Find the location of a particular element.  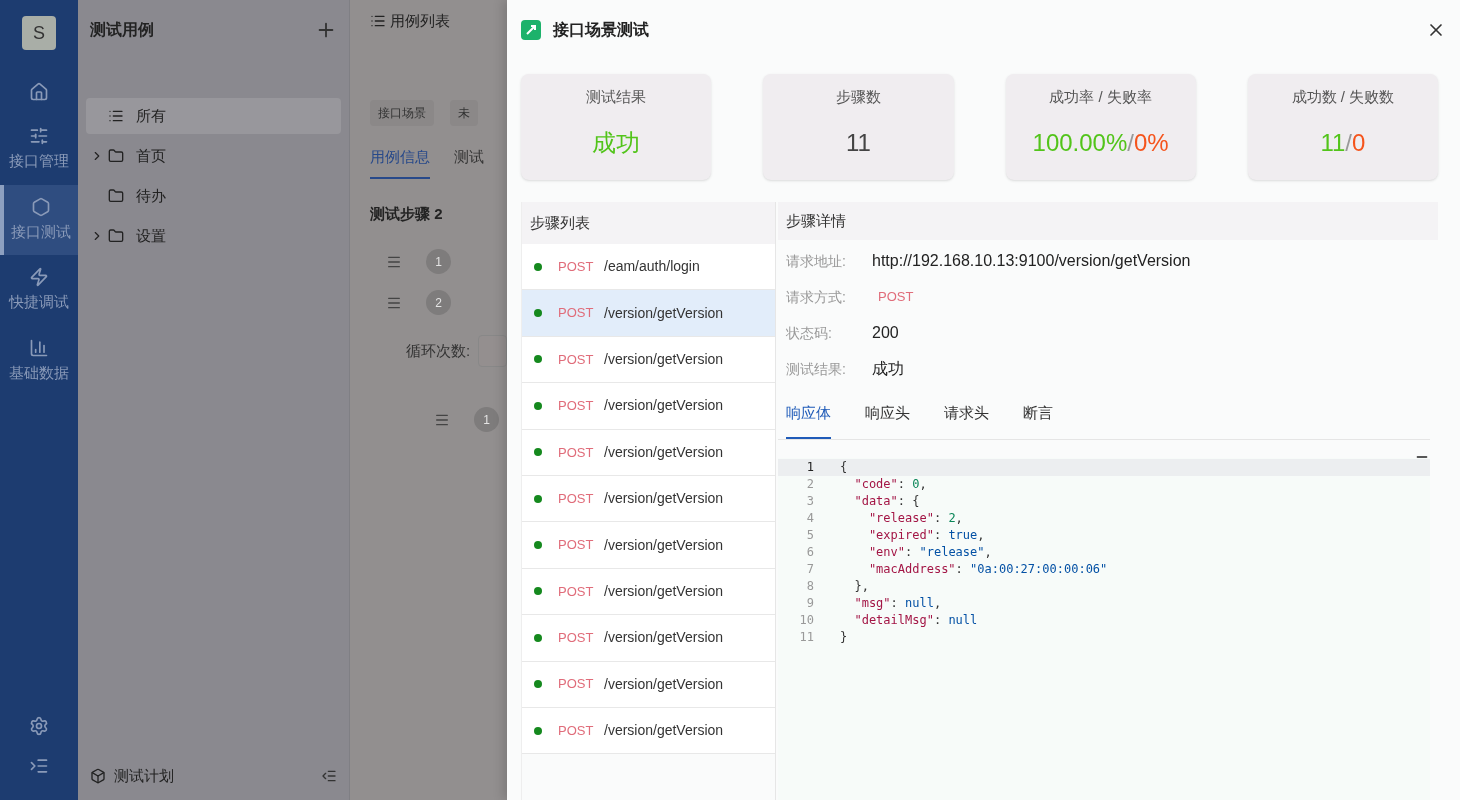

code-line: "env": "release", is located at coordinates (929, 552).